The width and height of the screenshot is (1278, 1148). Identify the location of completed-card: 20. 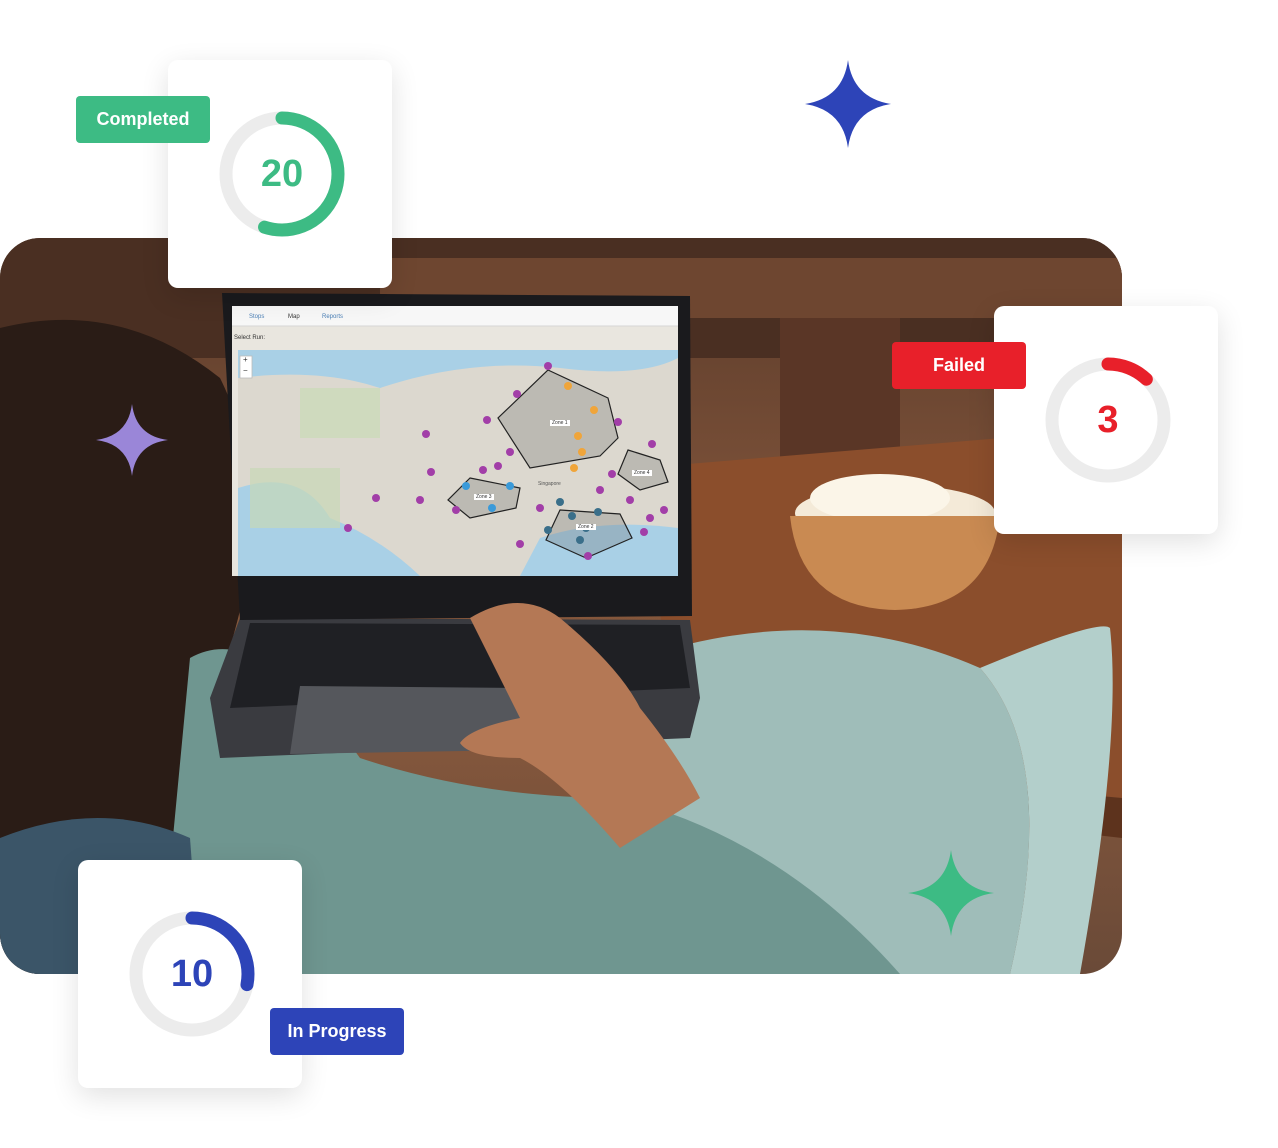
(280, 174).